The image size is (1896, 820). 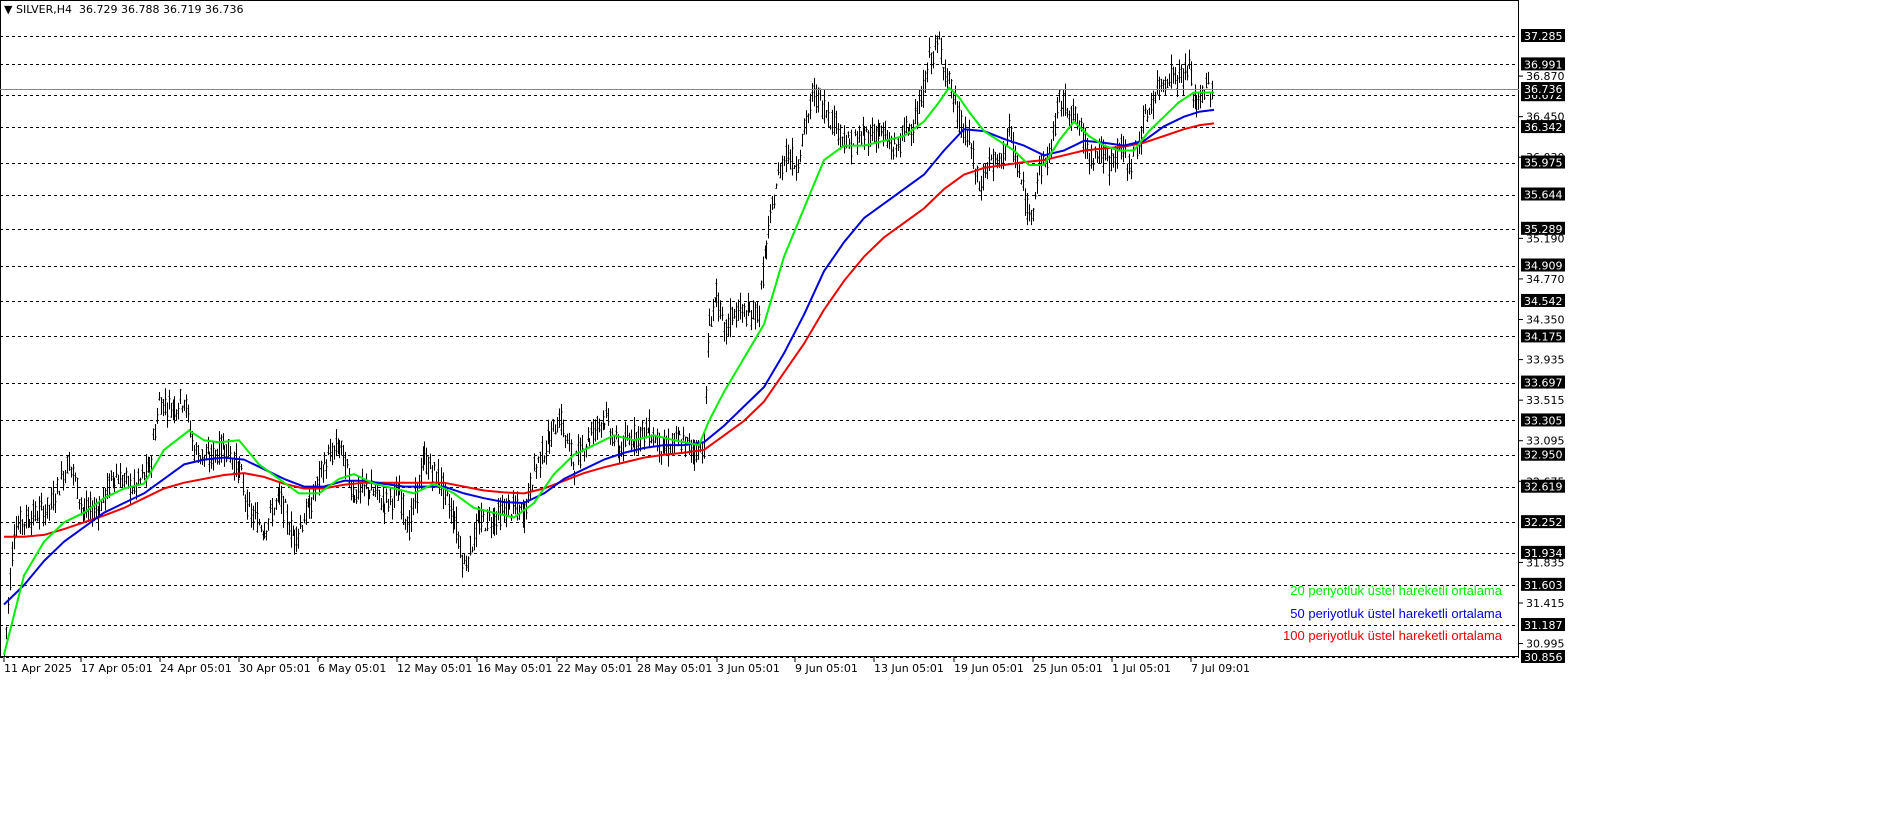 I want to click on y-tick-label: 33.515, so click(x=1545, y=400).